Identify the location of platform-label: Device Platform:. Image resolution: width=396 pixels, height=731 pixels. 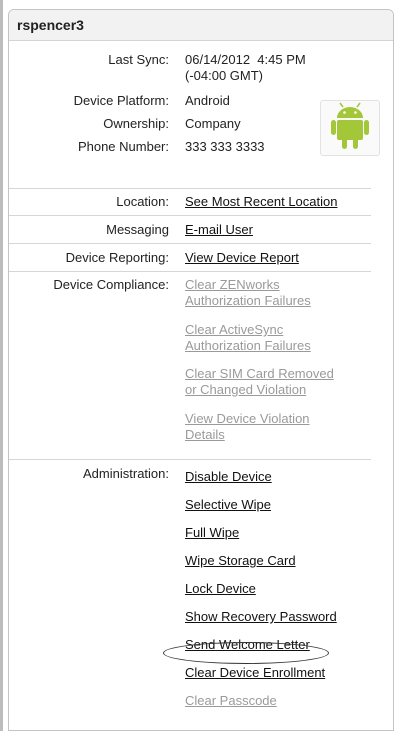
(121, 100).